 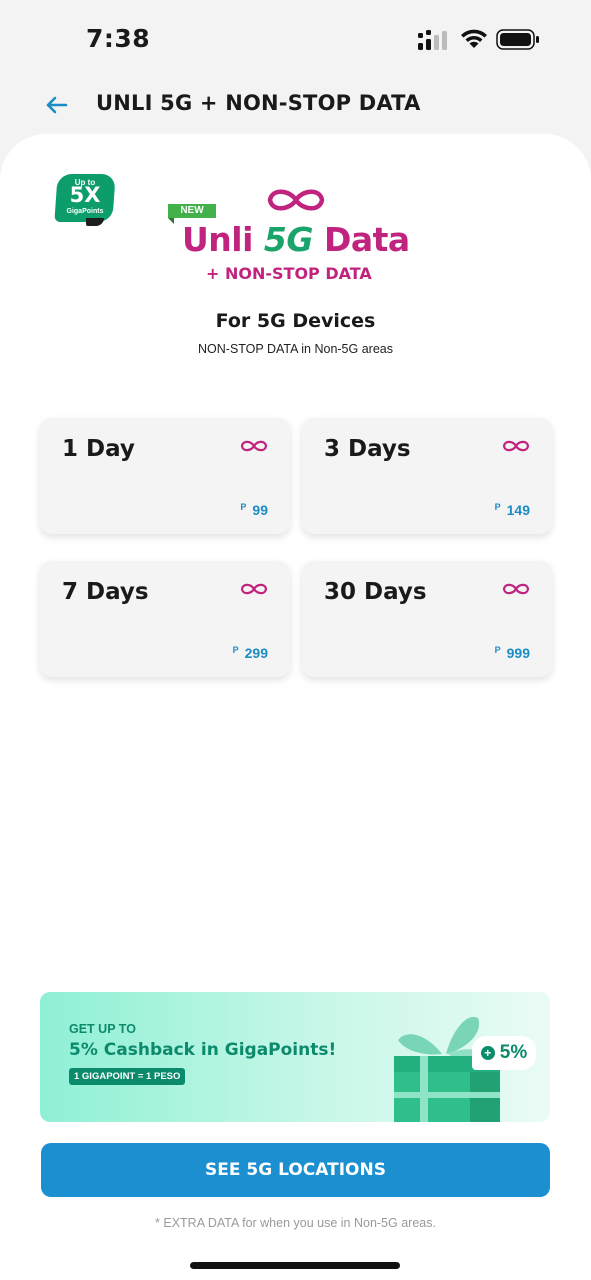 I want to click on logo-title-part2: Data, so click(x=361, y=239).